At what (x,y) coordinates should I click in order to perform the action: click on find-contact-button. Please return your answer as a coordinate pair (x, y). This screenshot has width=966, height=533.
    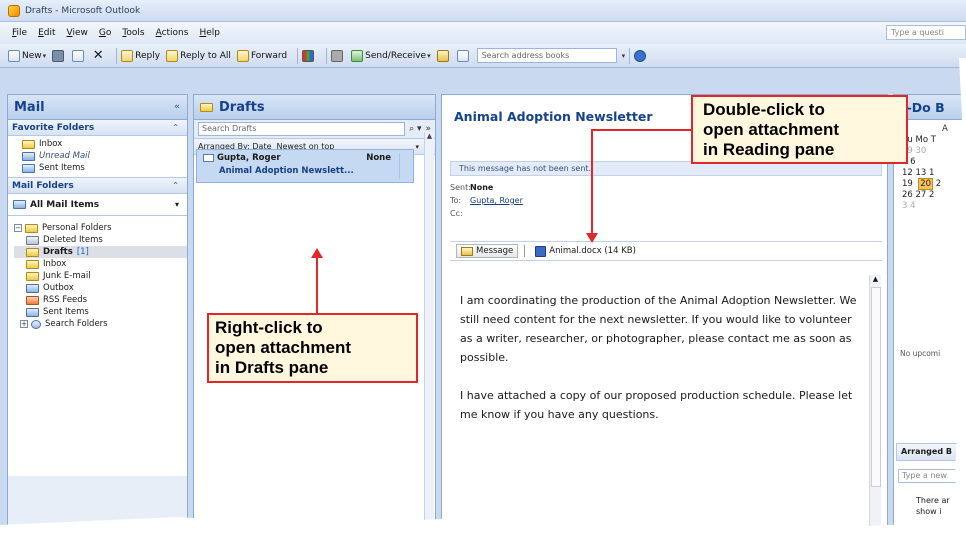
    Looking at the image, I should click on (463, 55).